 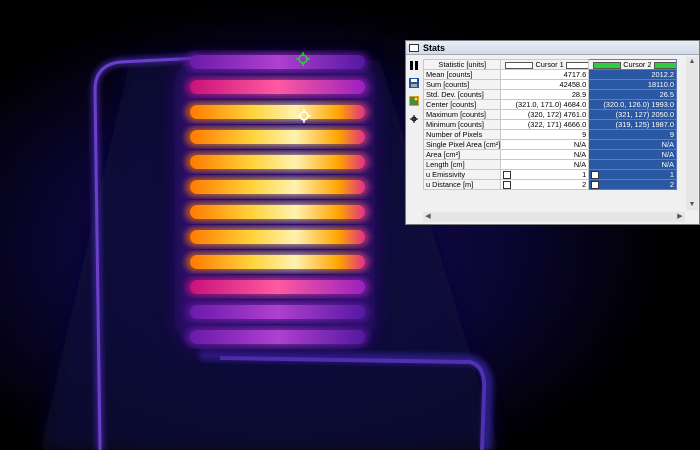 What do you see at coordinates (584, 174) in the screenshot?
I see `cursor-1-value-text: 1` at bounding box center [584, 174].